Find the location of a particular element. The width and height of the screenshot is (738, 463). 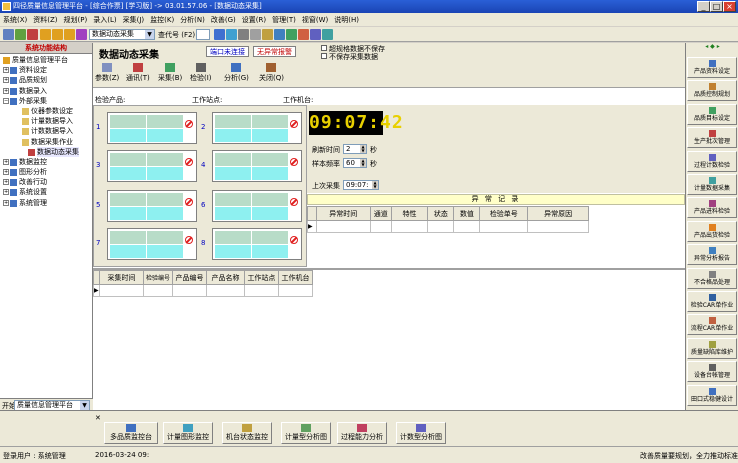

menu-settings: 设置(R) is located at coordinates (254, 20).